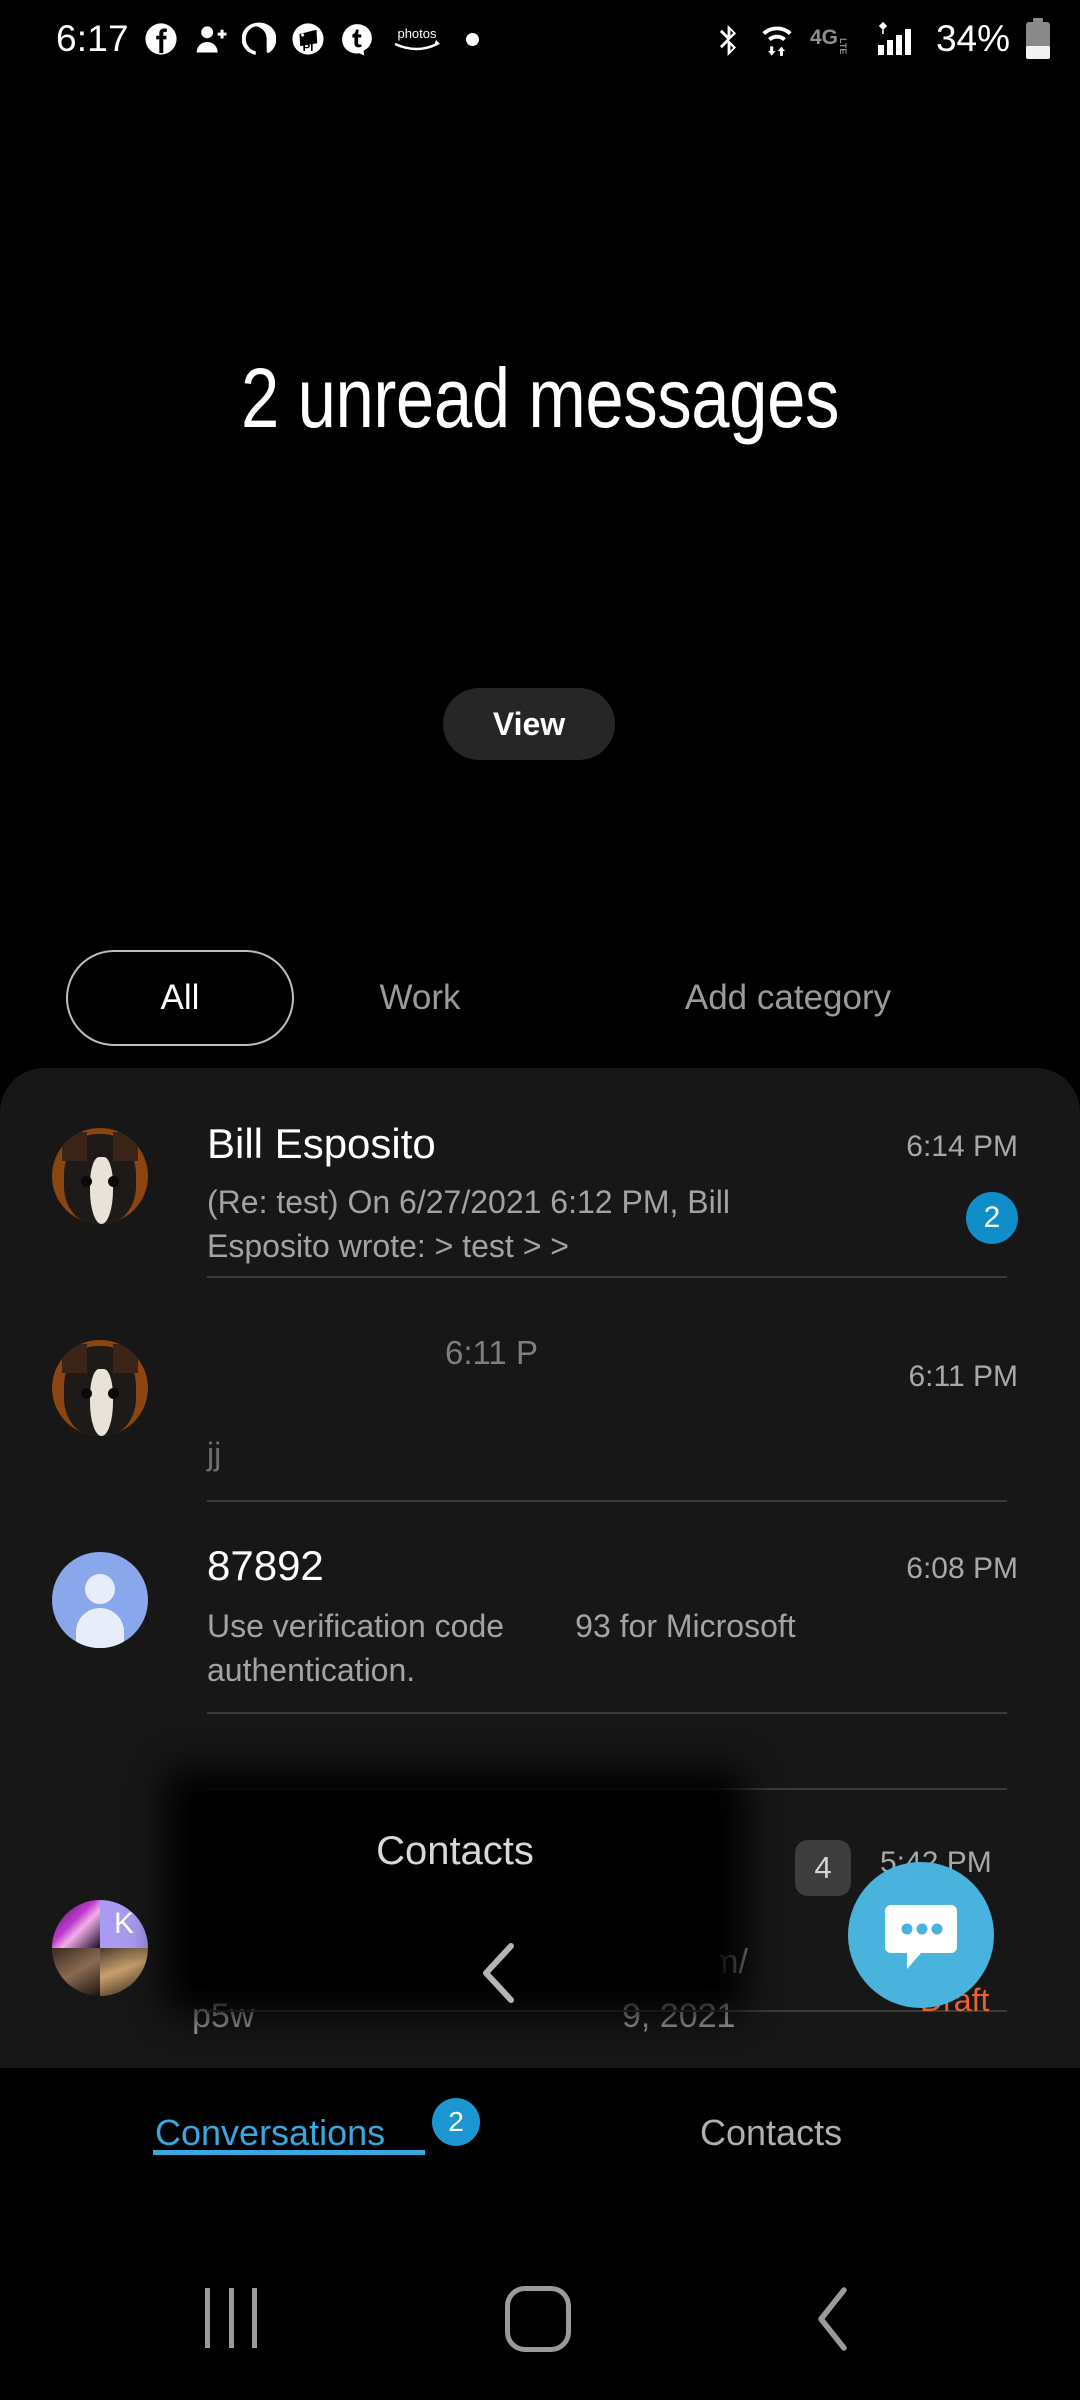 Image resolution: width=1080 pixels, height=2400 pixels. What do you see at coordinates (491, 1352) in the screenshot?
I see `ghost-time-label: 6:11 P` at bounding box center [491, 1352].